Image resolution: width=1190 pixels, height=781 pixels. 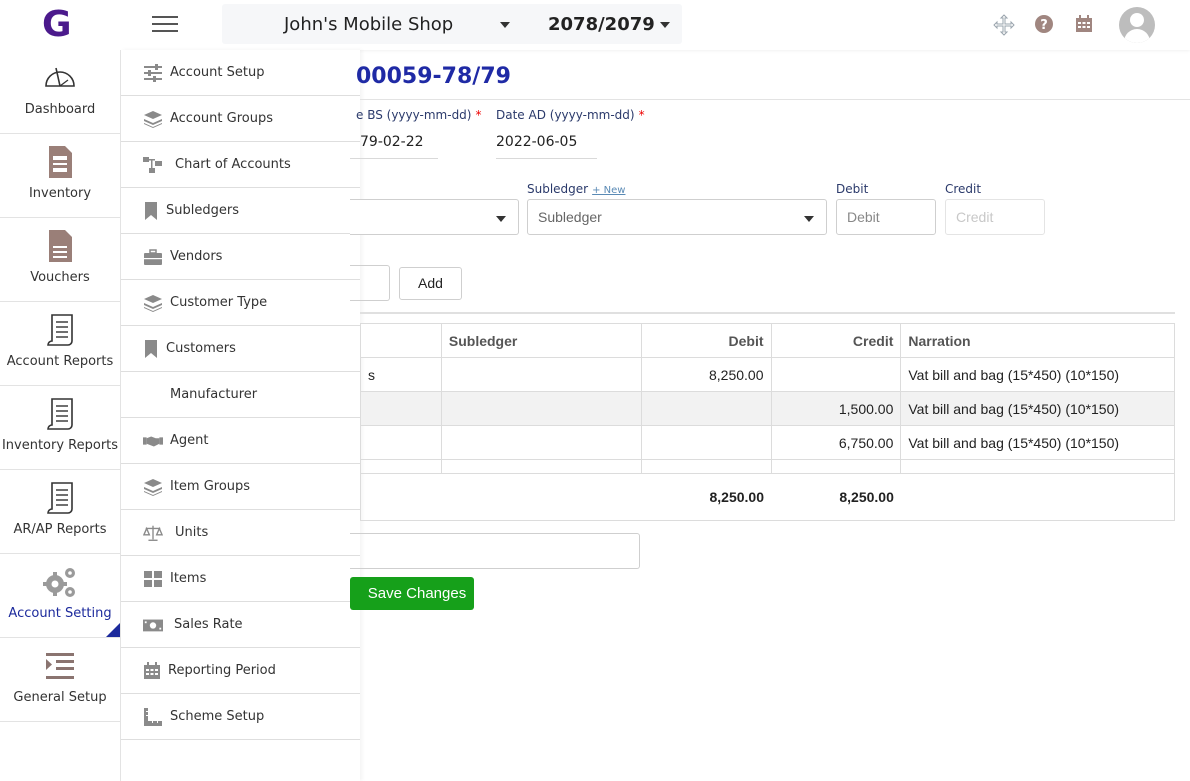 I want to click on remarks-input, so click(x=495, y=551).